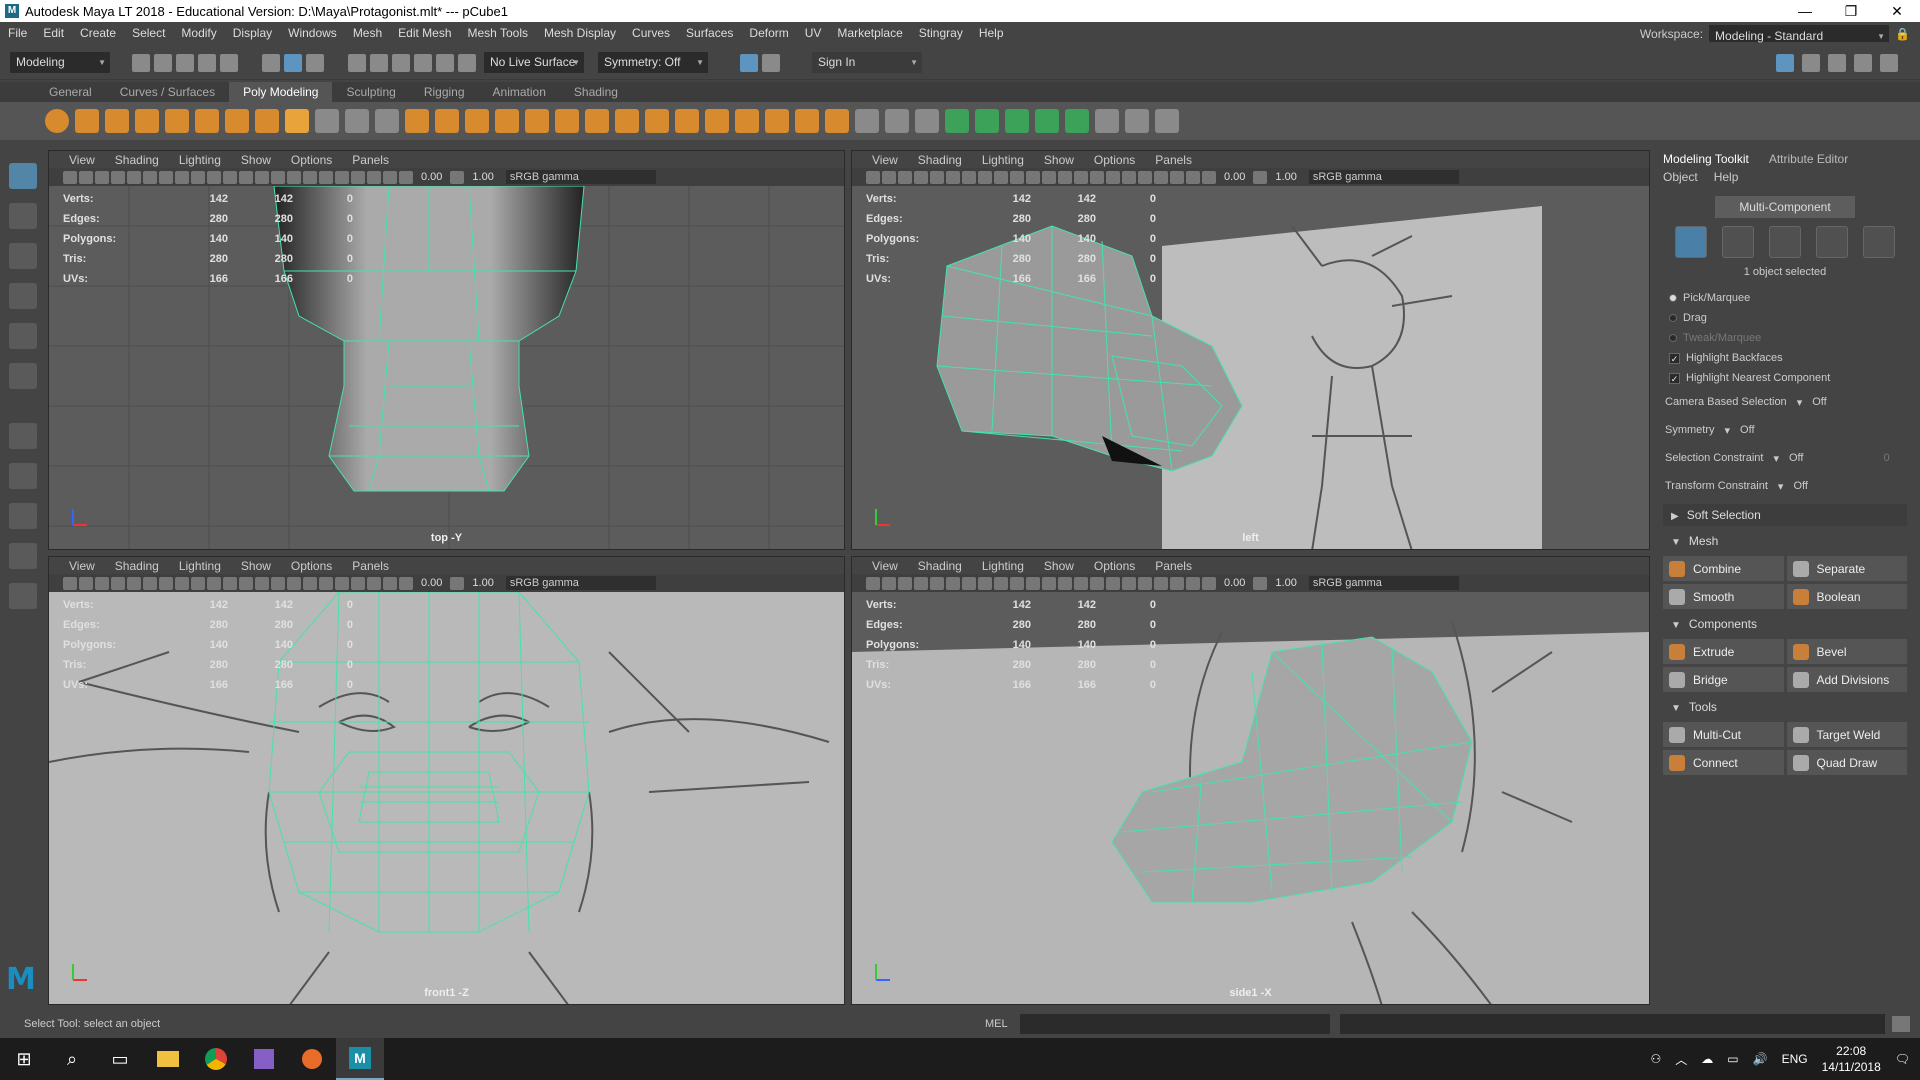 This screenshot has height=1080, width=1920. What do you see at coordinates (1726, 177) in the screenshot?
I see `toolkit-menu-help: Help` at bounding box center [1726, 177].